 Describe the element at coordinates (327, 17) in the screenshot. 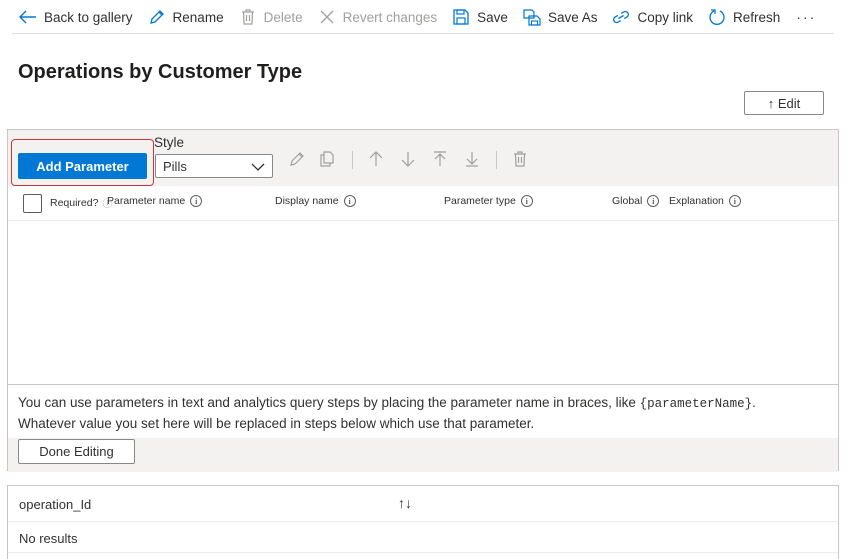

I see `close-icon` at that location.